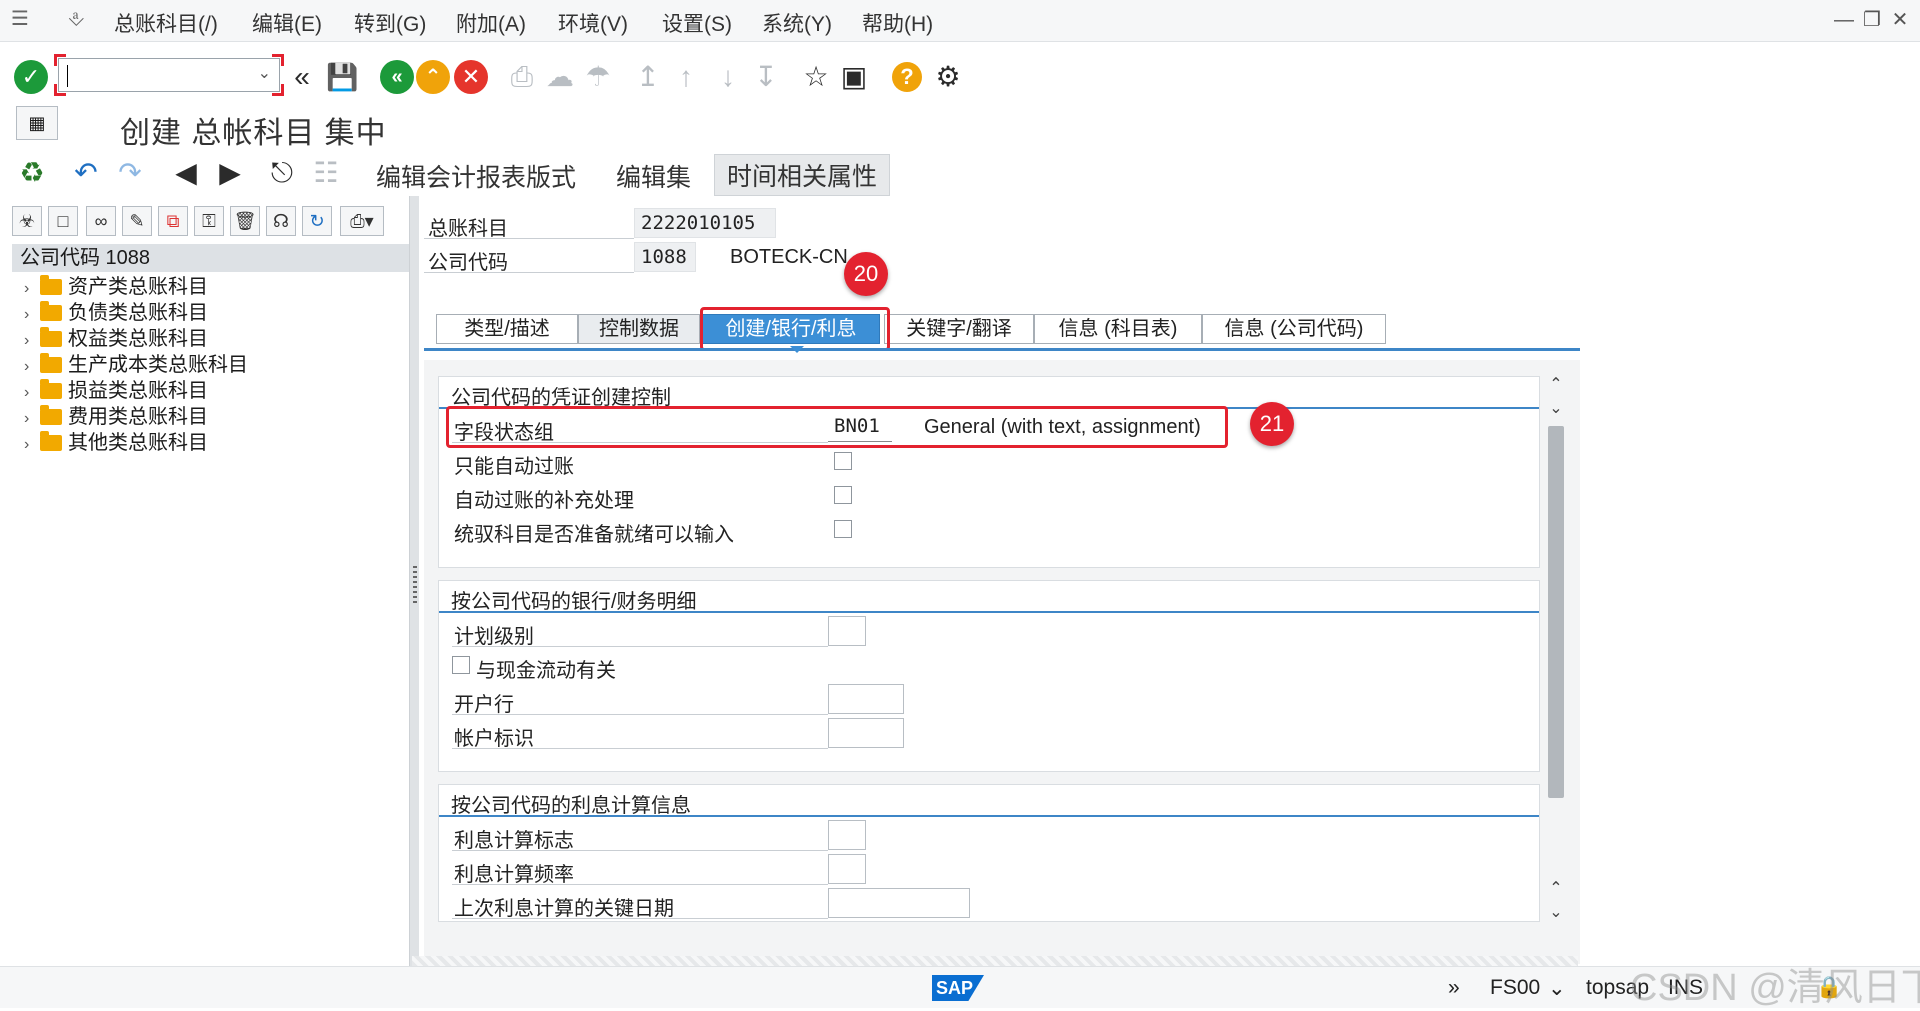  What do you see at coordinates (116, 443) in the screenshot?
I see `tree-node-other: › 其他类总账科目` at bounding box center [116, 443].